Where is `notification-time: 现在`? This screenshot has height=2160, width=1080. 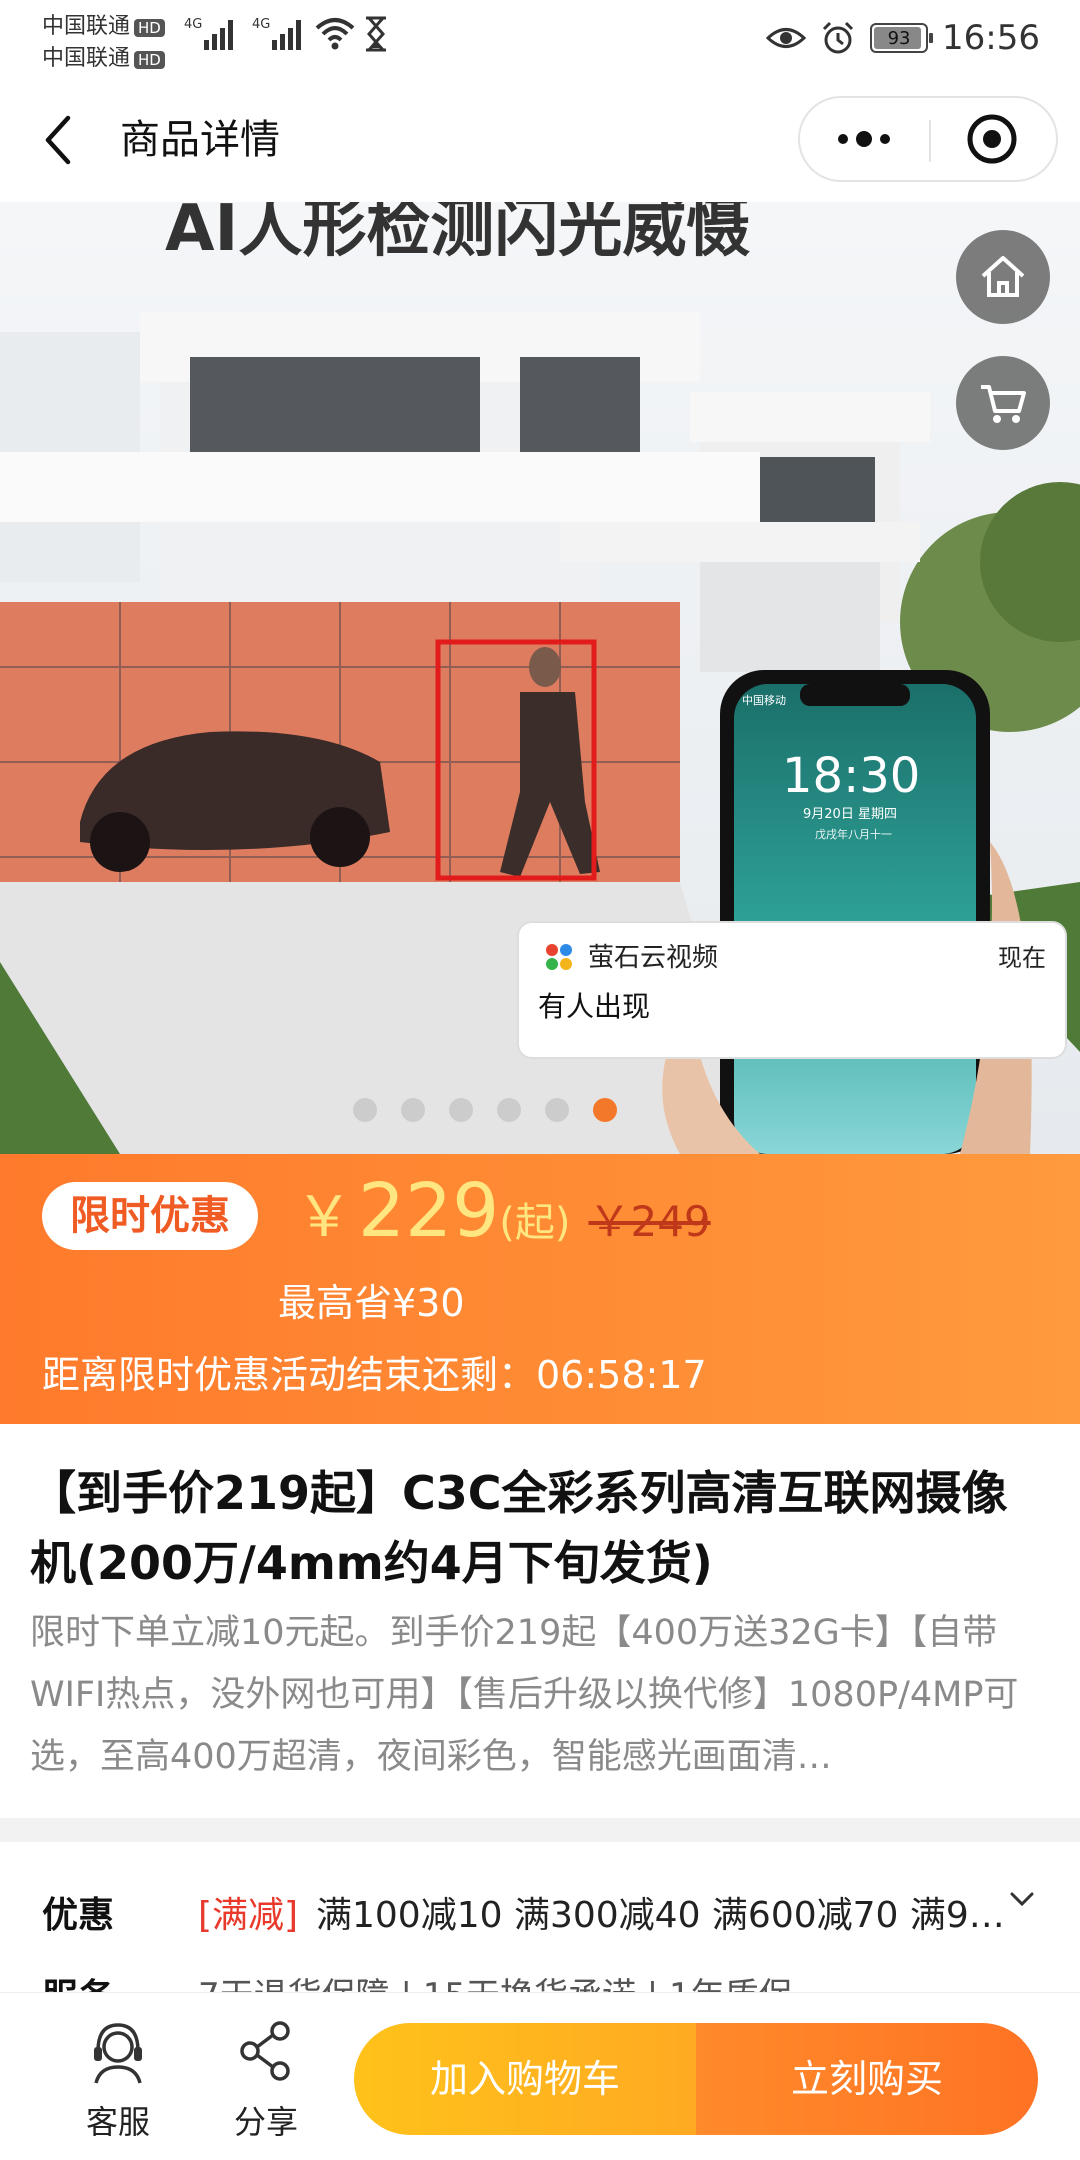 notification-time: 现在 is located at coordinates (1022, 958).